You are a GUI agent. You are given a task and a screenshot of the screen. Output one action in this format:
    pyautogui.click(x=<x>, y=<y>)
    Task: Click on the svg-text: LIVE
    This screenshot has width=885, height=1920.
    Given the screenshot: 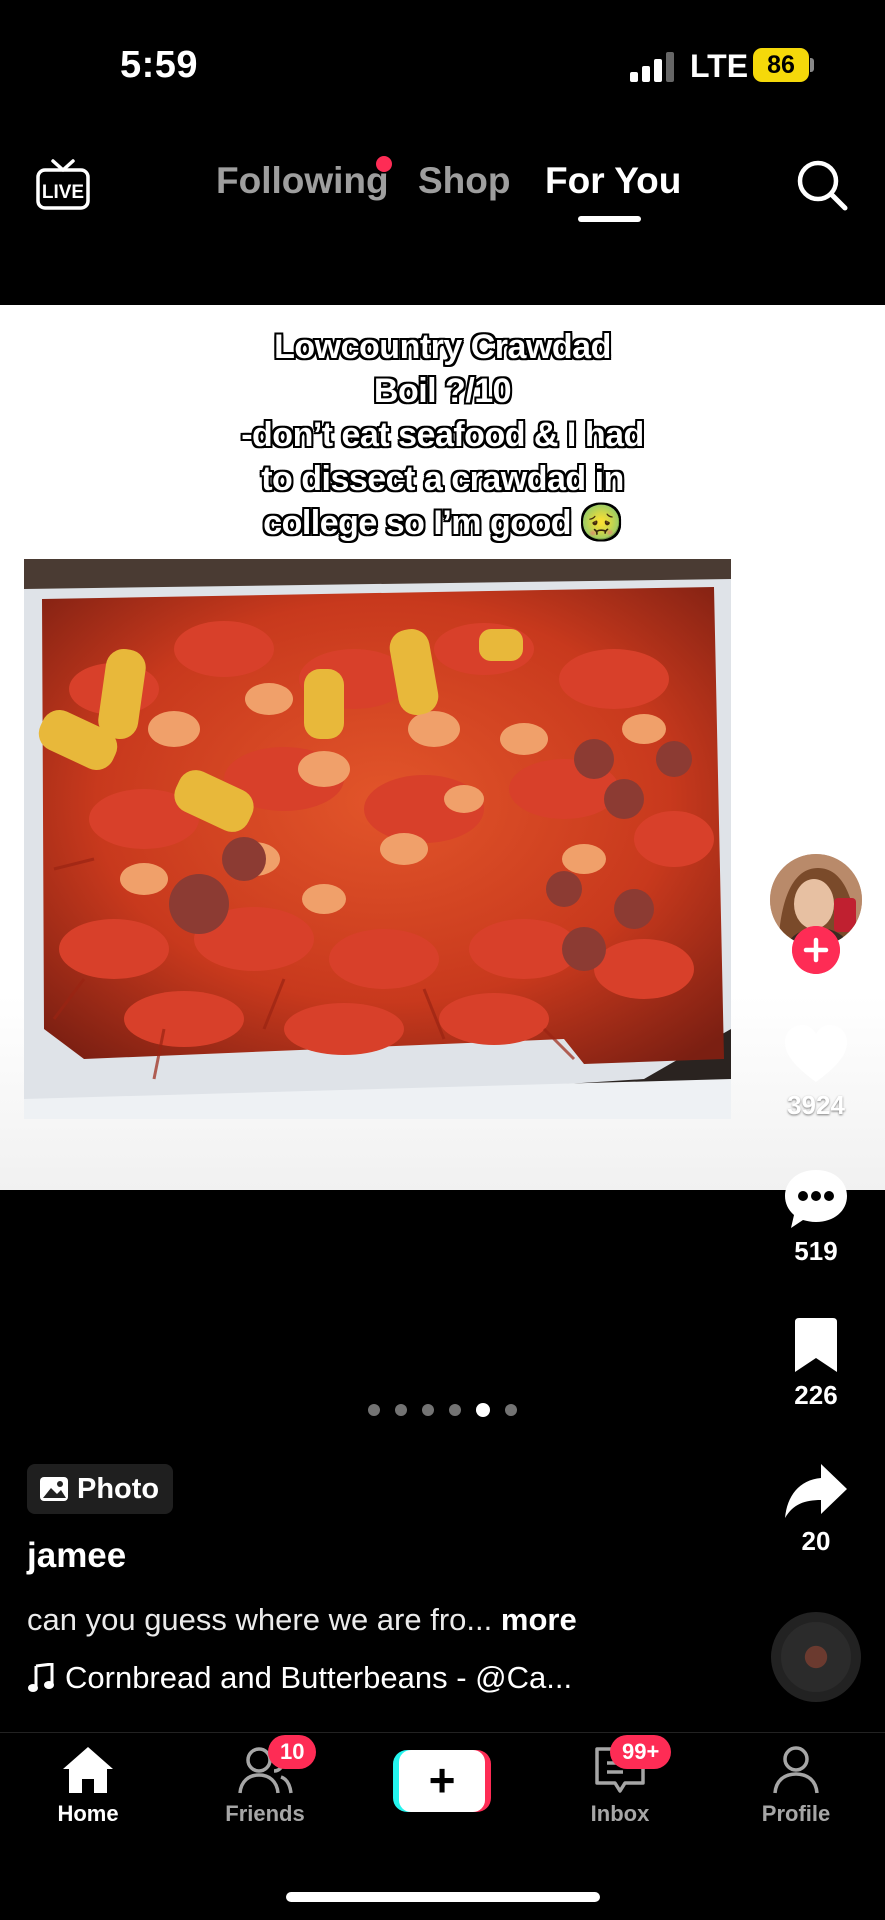 What is the action you would take?
    pyautogui.click(x=63, y=192)
    